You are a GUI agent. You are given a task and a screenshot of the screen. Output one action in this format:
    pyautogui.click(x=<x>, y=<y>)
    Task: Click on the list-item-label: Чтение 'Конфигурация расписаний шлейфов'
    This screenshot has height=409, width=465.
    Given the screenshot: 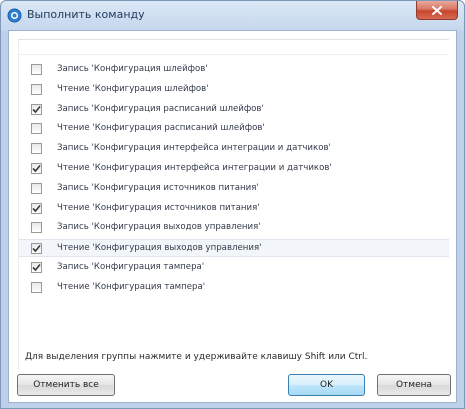 What is the action you would take?
    pyautogui.click(x=161, y=128)
    